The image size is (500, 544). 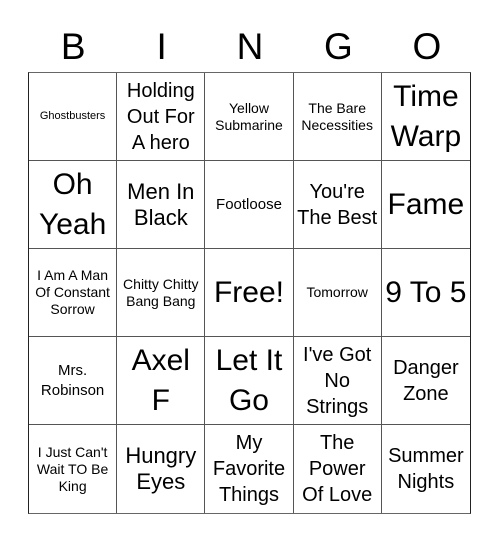 I want to click on bingo-cell: My Favorite Things, so click(x=249, y=469).